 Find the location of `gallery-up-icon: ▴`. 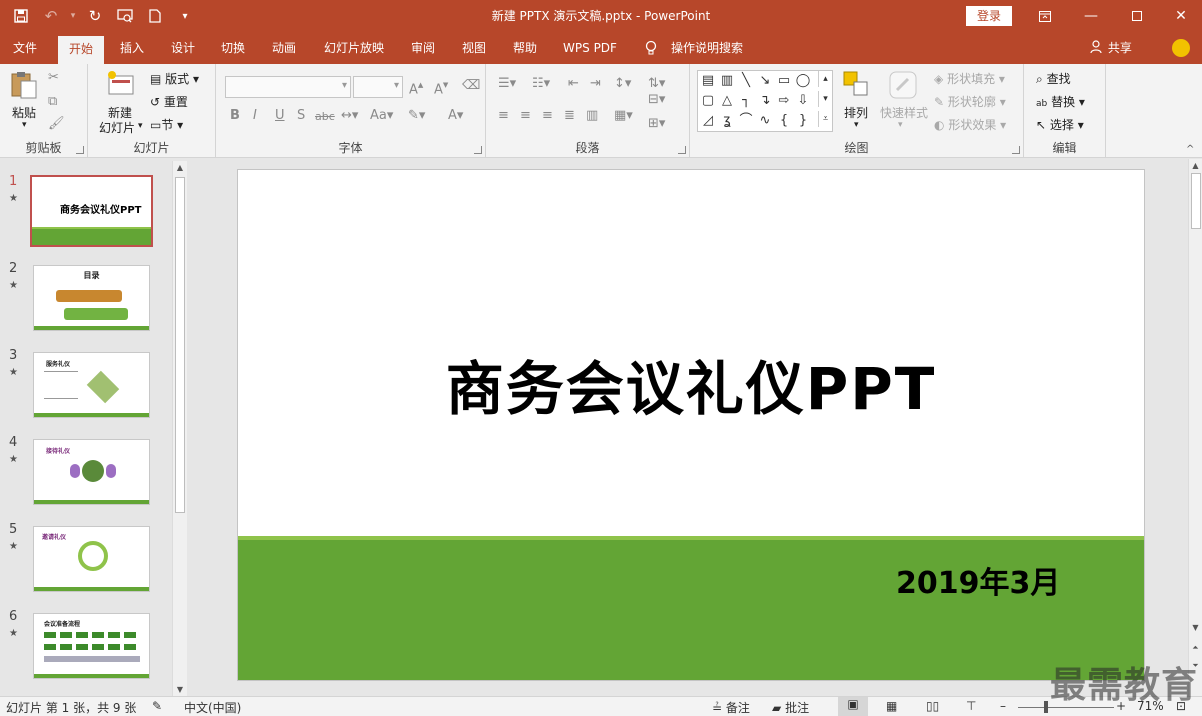

gallery-up-icon: ▴ is located at coordinates (825, 79).